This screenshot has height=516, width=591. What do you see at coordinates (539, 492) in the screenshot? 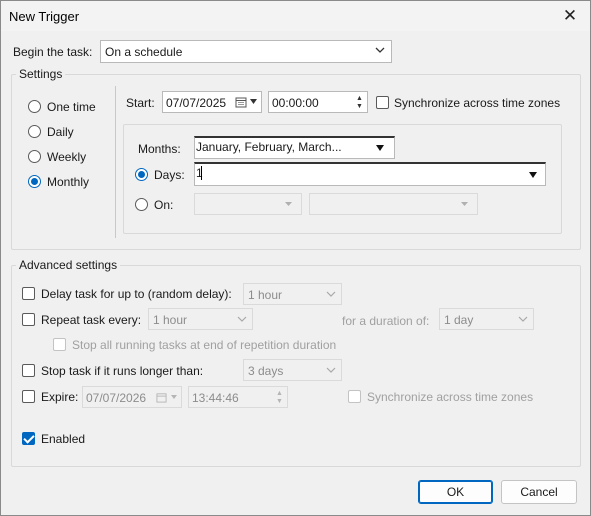
I see `cancel-button: Cancel` at bounding box center [539, 492].